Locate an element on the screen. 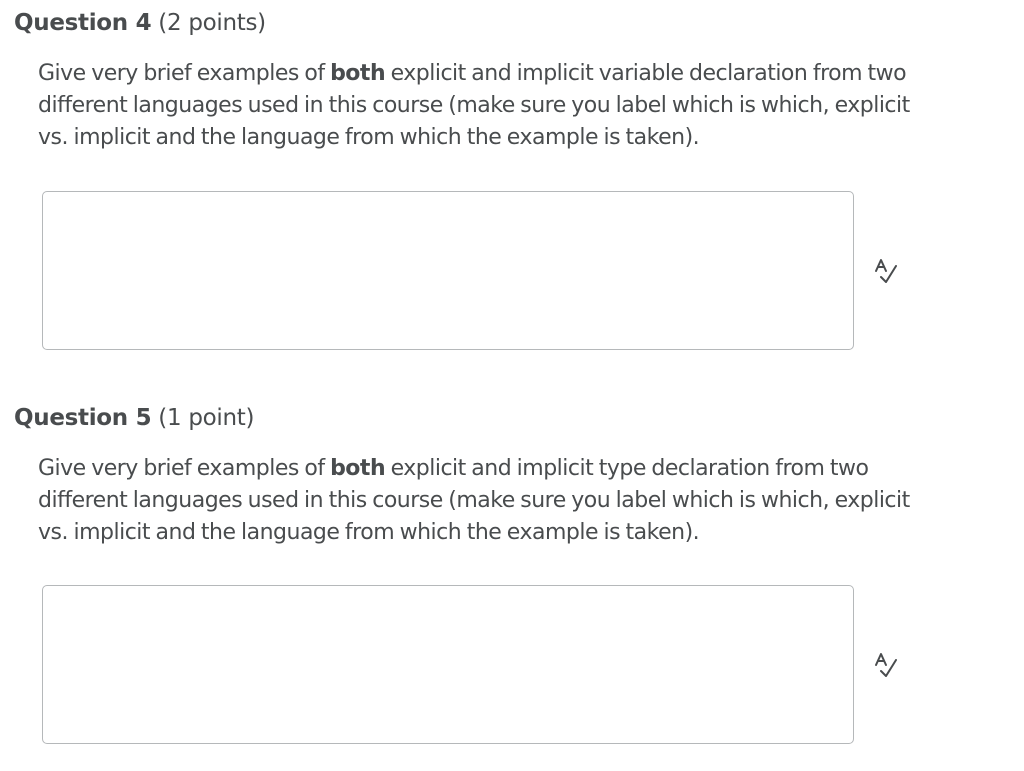 Image resolution: width=1024 pixels, height=771 pixels. question-5-title: Question 5 (1 point) is located at coordinates (134, 418).